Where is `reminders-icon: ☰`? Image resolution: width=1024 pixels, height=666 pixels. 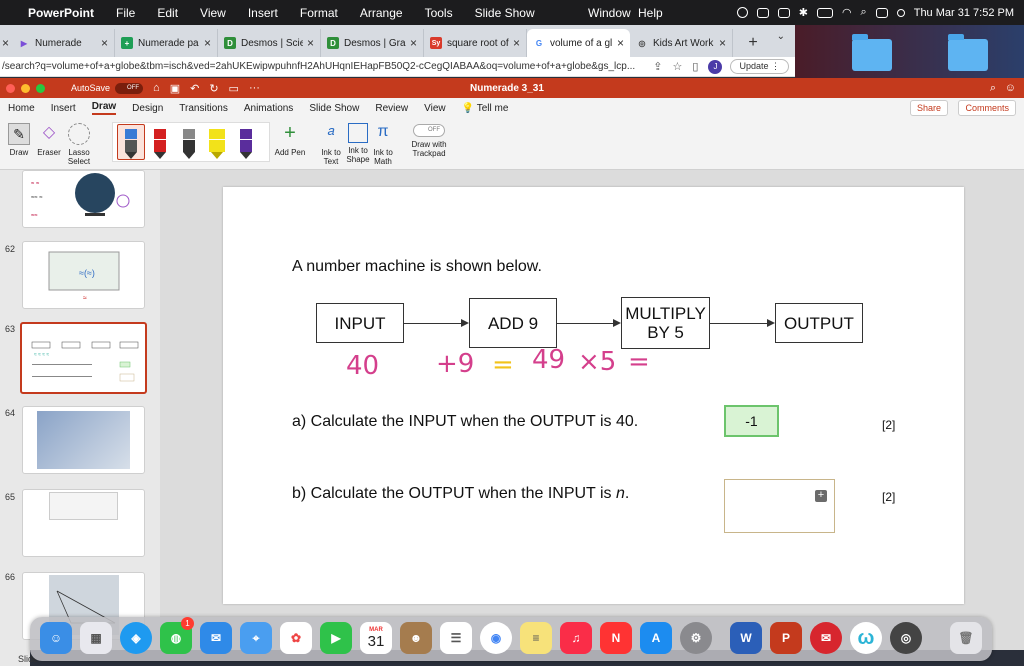 reminders-icon: ☰ is located at coordinates (456, 638).